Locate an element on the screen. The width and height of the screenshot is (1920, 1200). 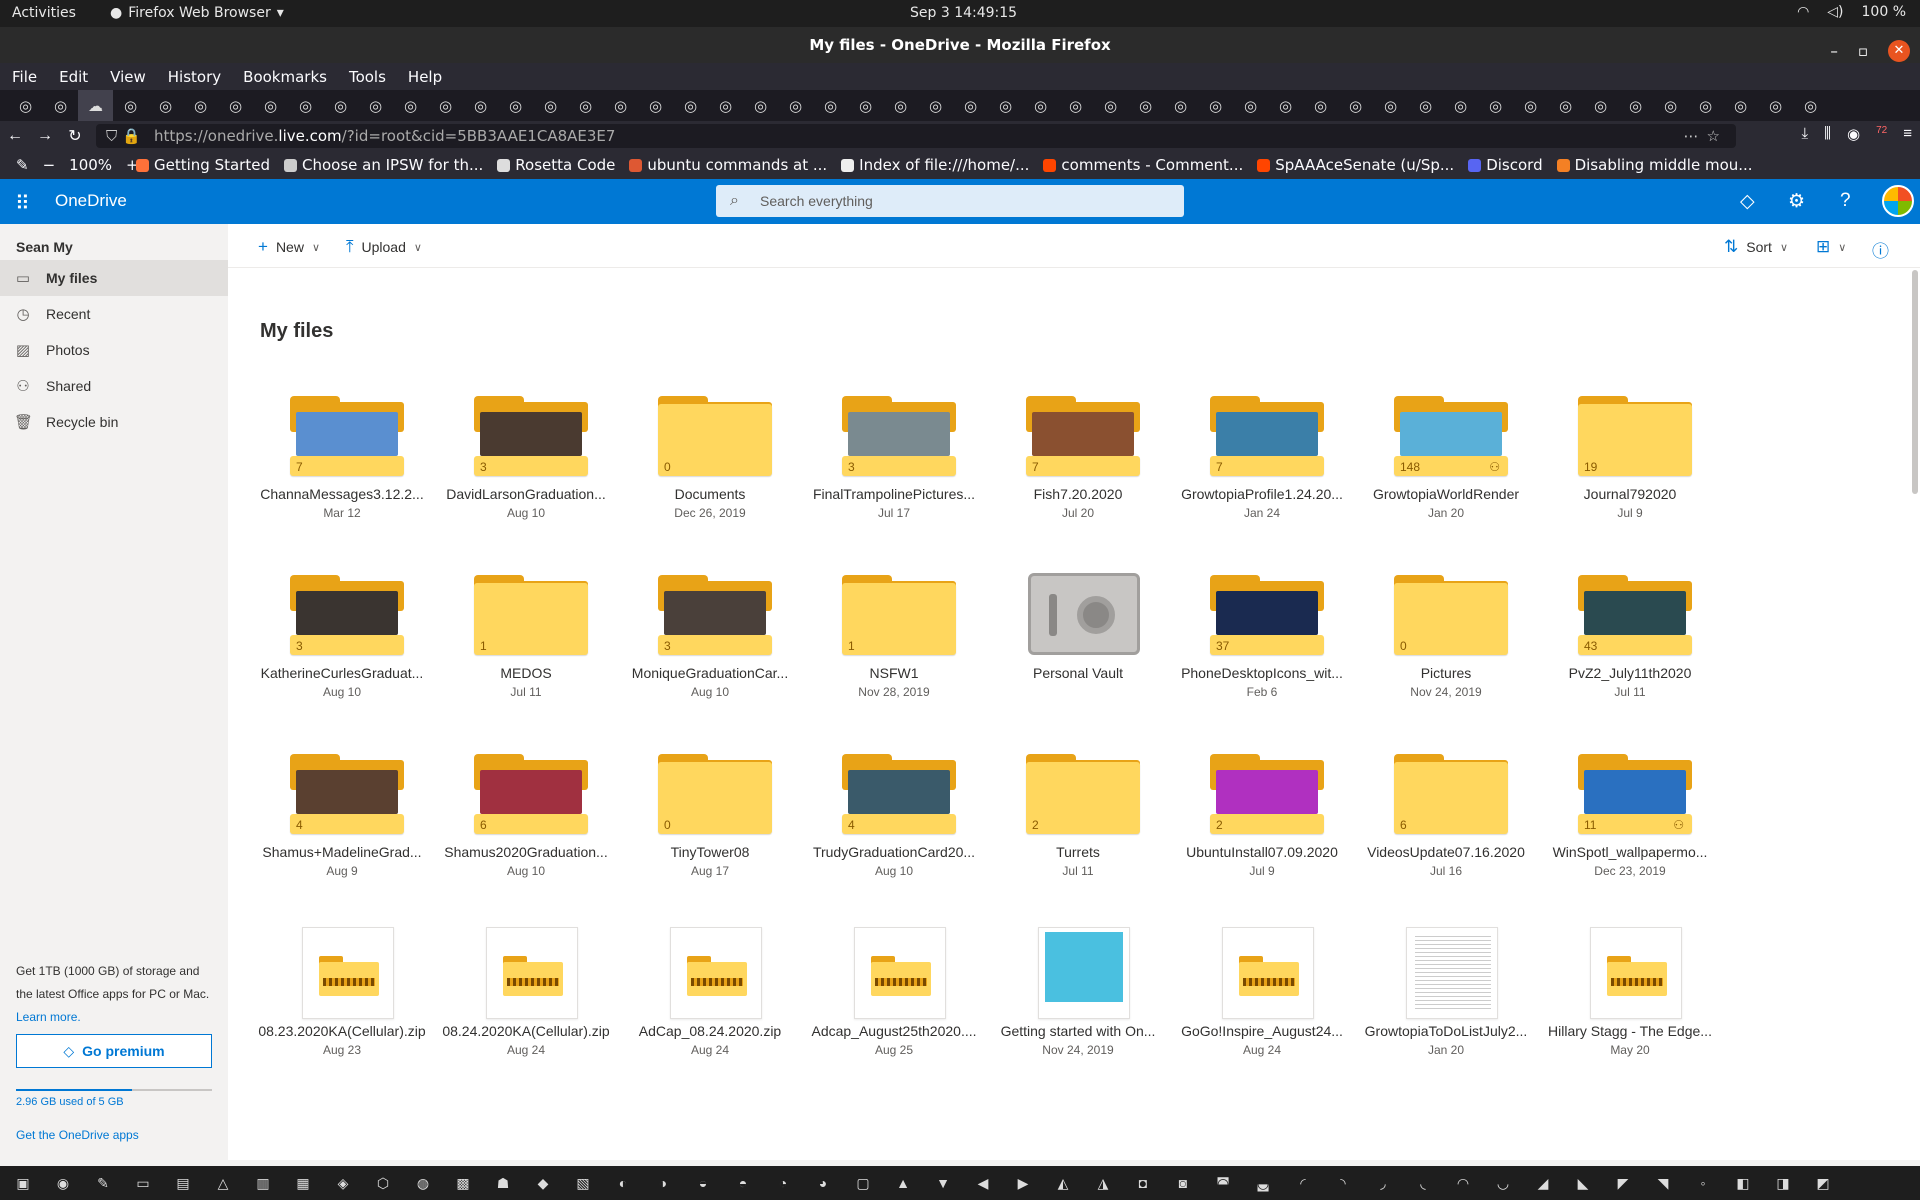
taskbar-app-icon: ◈ is located at coordinates (343, 1183).